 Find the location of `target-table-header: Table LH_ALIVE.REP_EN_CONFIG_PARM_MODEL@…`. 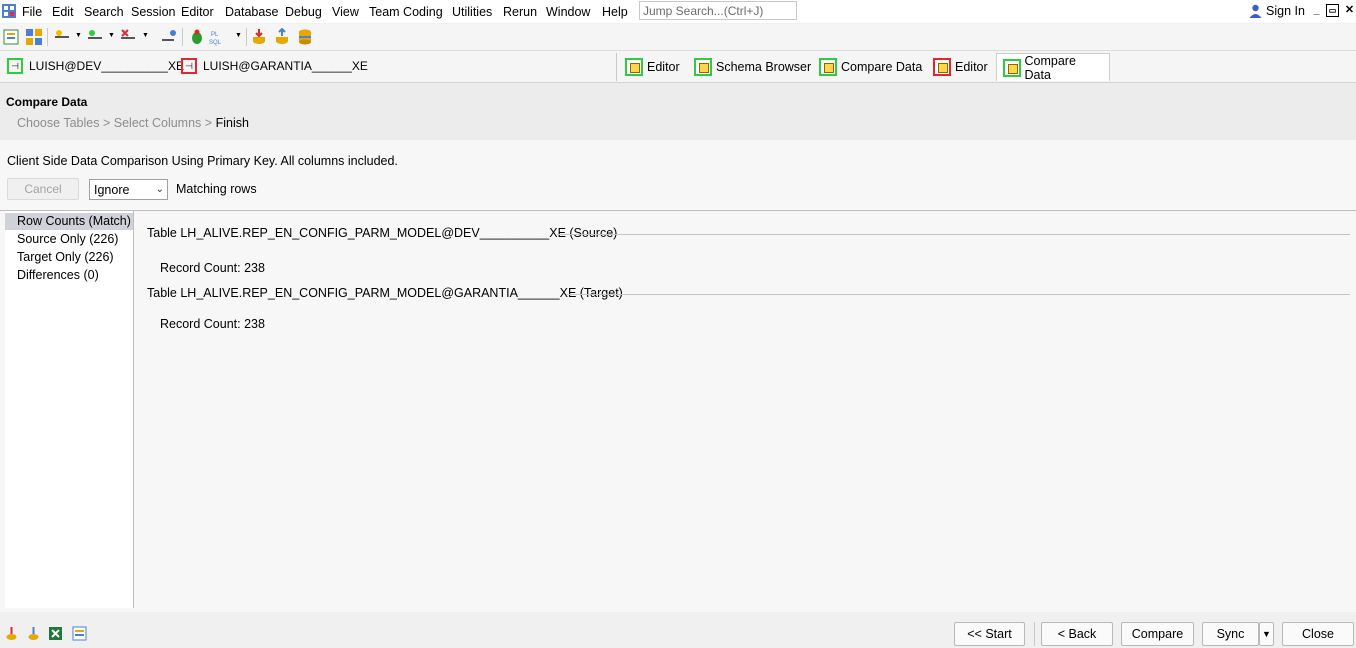

target-table-header: Table LH_ALIVE.REP_EN_CONFIG_PARM_MODEL@… is located at coordinates (385, 293).